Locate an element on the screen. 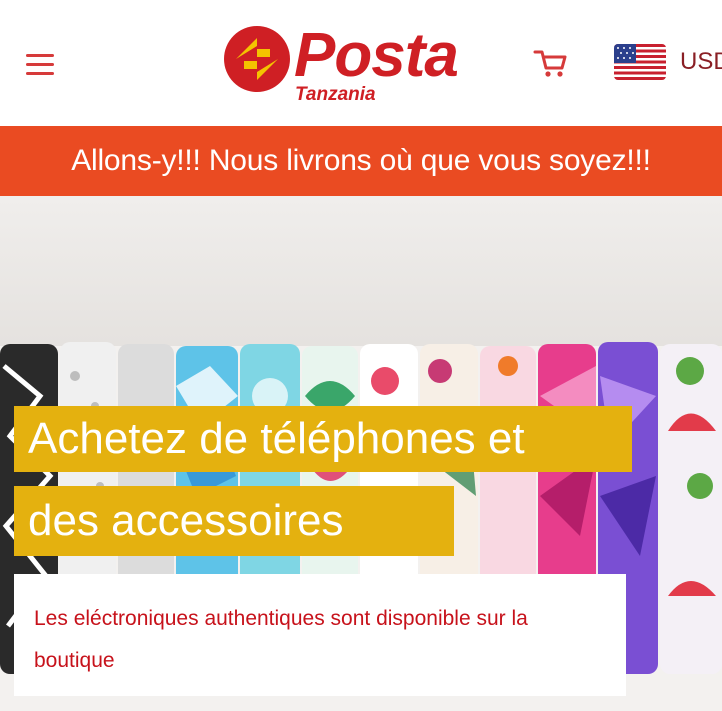 The width and height of the screenshot is (722, 711). posta-logo: Posta Tanzania is located at coordinates (353, 65).